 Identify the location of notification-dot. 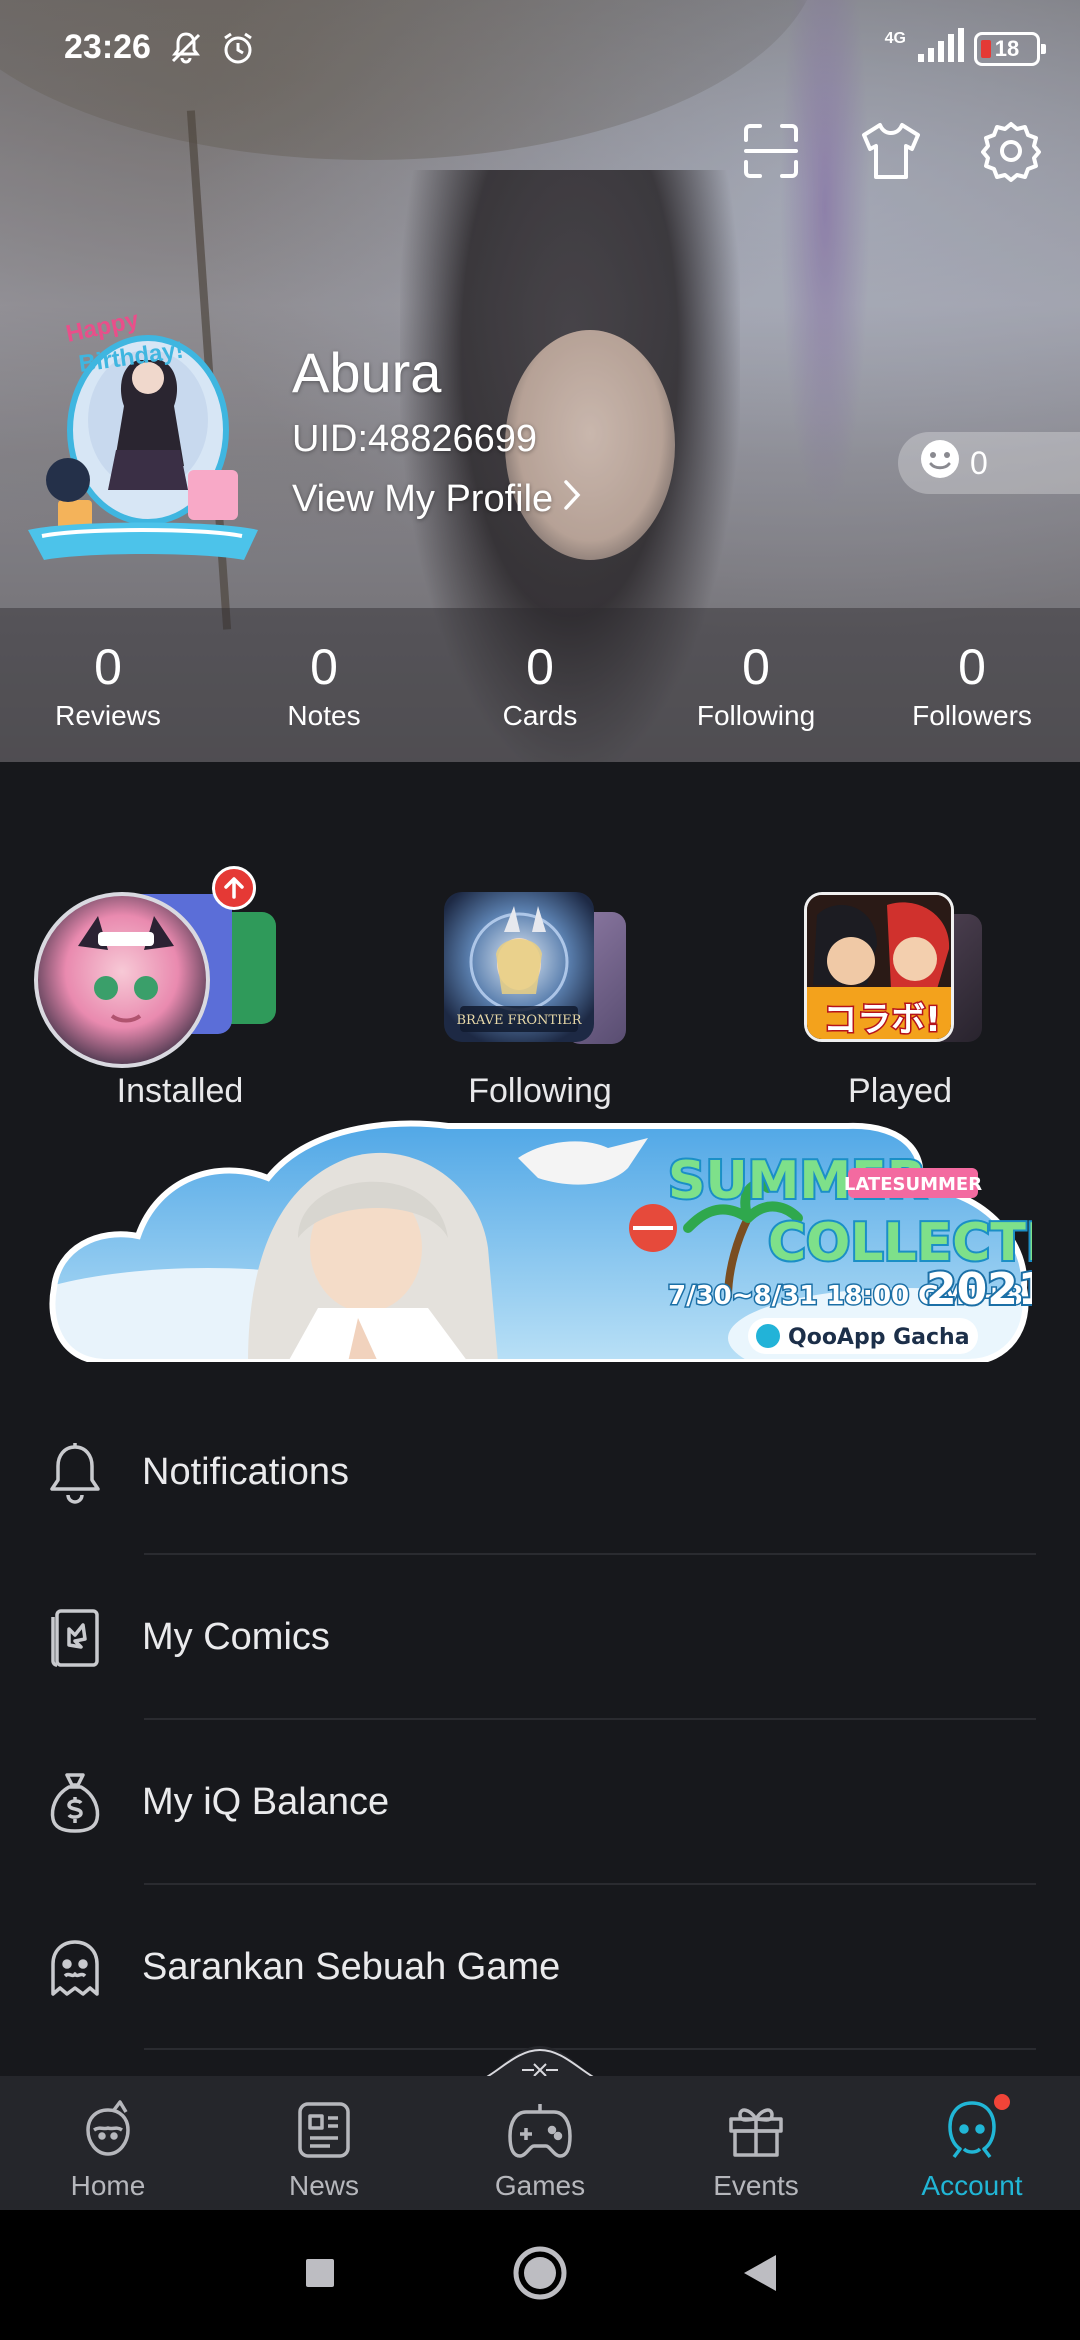
(1002, 2102).